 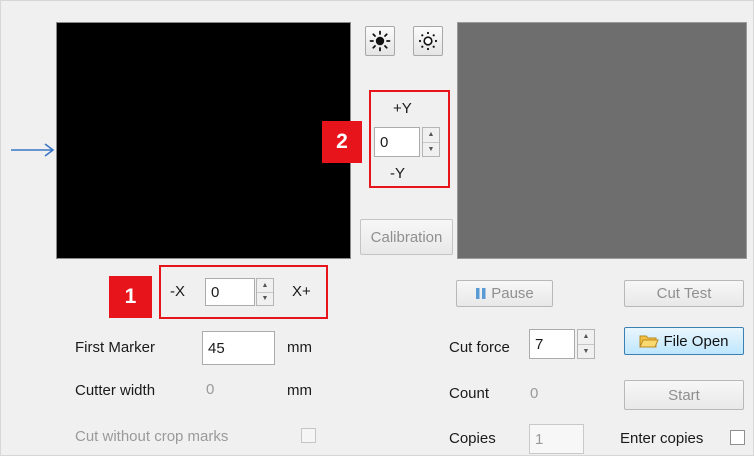 I want to click on calibration-button: Calibration, so click(x=406, y=237).